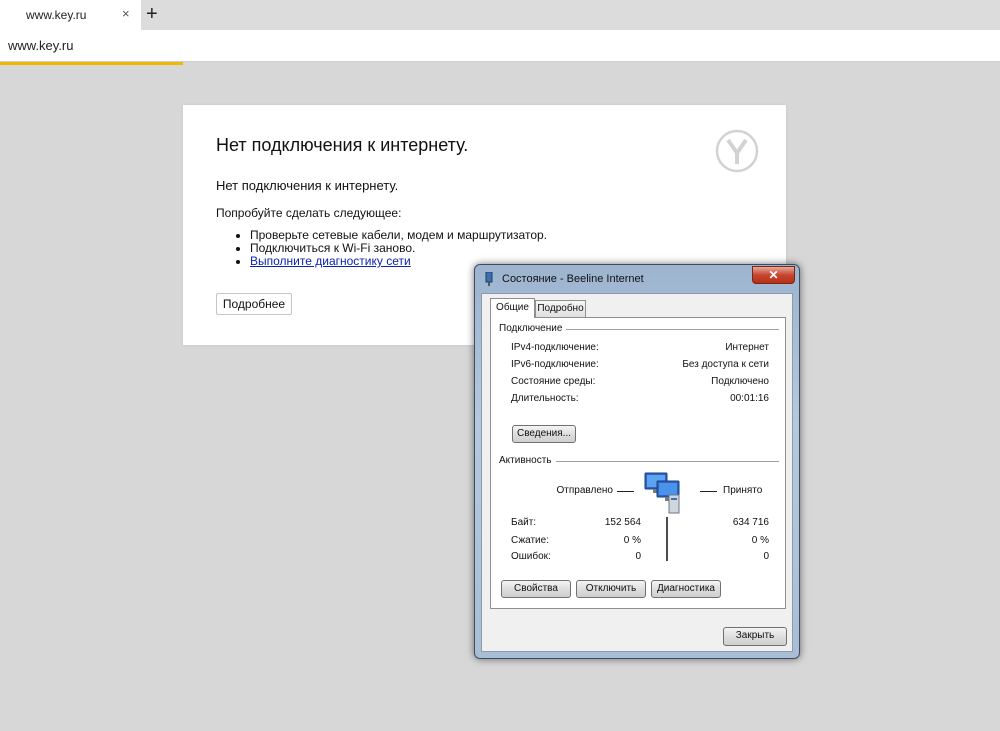  What do you see at coordinates (750, 522) in the screenshot?
I see `bytes-received-value: 634 716` at bounding box center [750, 522].